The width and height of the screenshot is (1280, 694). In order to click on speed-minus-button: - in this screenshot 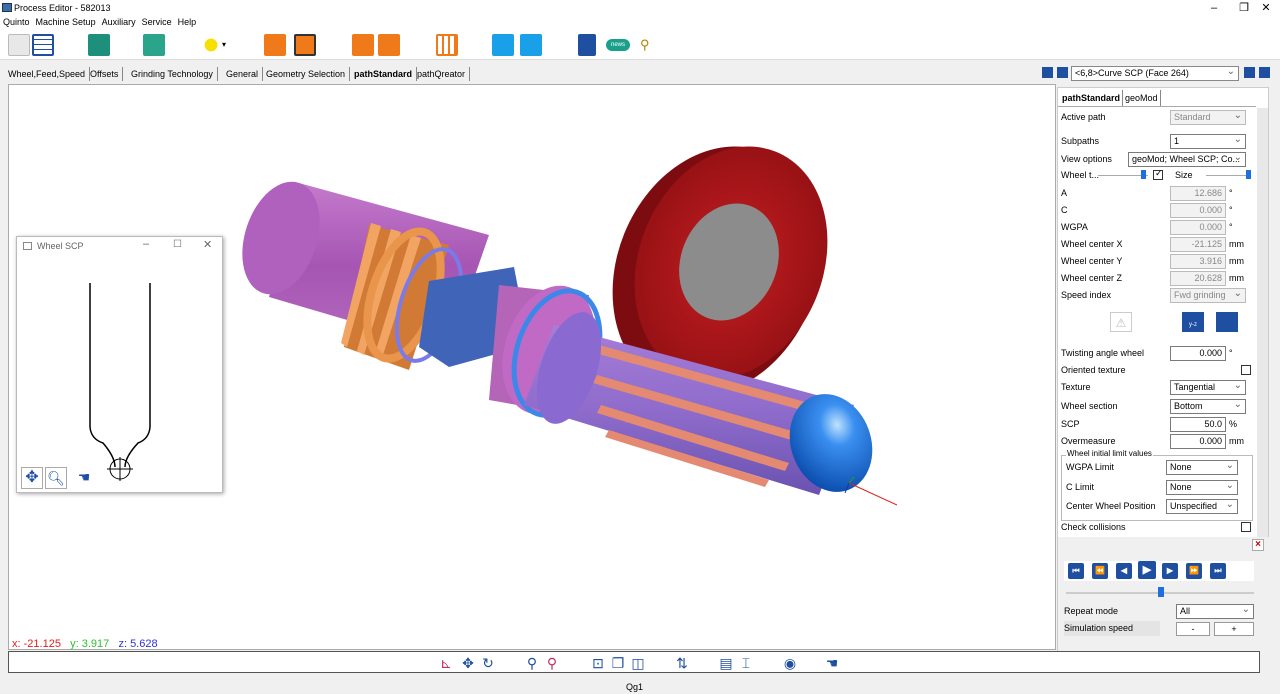, I will do `click(1193, 629)`.